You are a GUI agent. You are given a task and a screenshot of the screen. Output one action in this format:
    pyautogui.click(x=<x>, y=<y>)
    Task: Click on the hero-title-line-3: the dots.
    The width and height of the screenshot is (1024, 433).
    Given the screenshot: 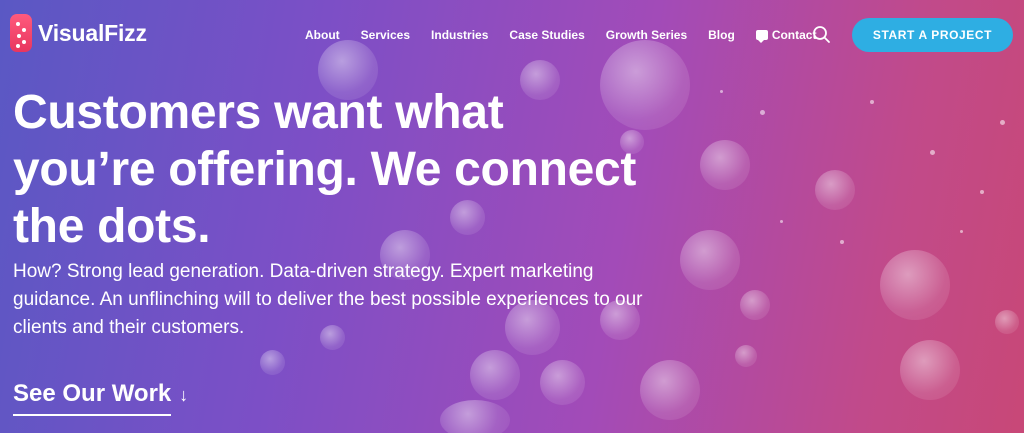 What is the action you would take?
    pyautogui.click(x=112, y=226)
    